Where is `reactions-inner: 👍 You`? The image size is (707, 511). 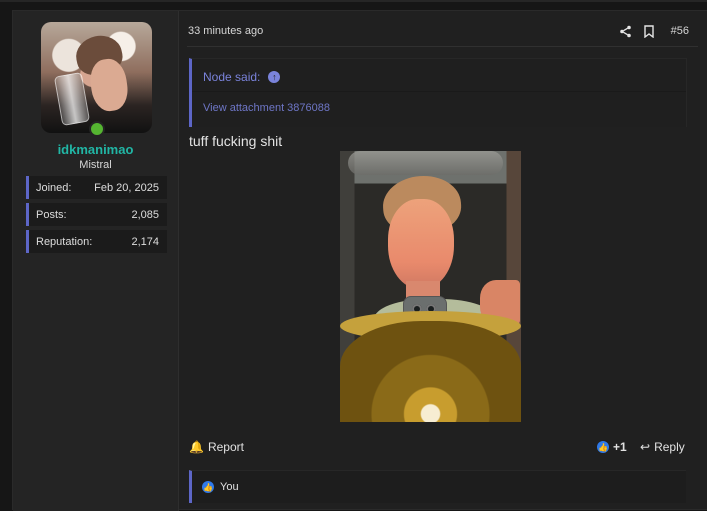
reactions-inner: 👍 You is located at coordinates (220, 487).